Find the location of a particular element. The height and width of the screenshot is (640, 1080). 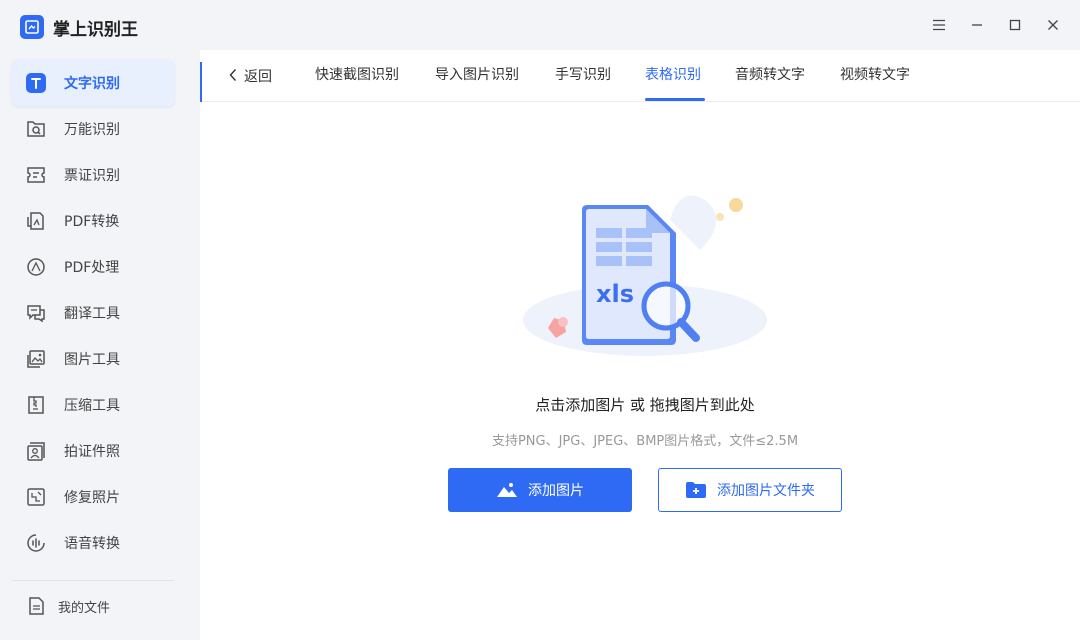

menu-icon is located at coordinates (939, 25).